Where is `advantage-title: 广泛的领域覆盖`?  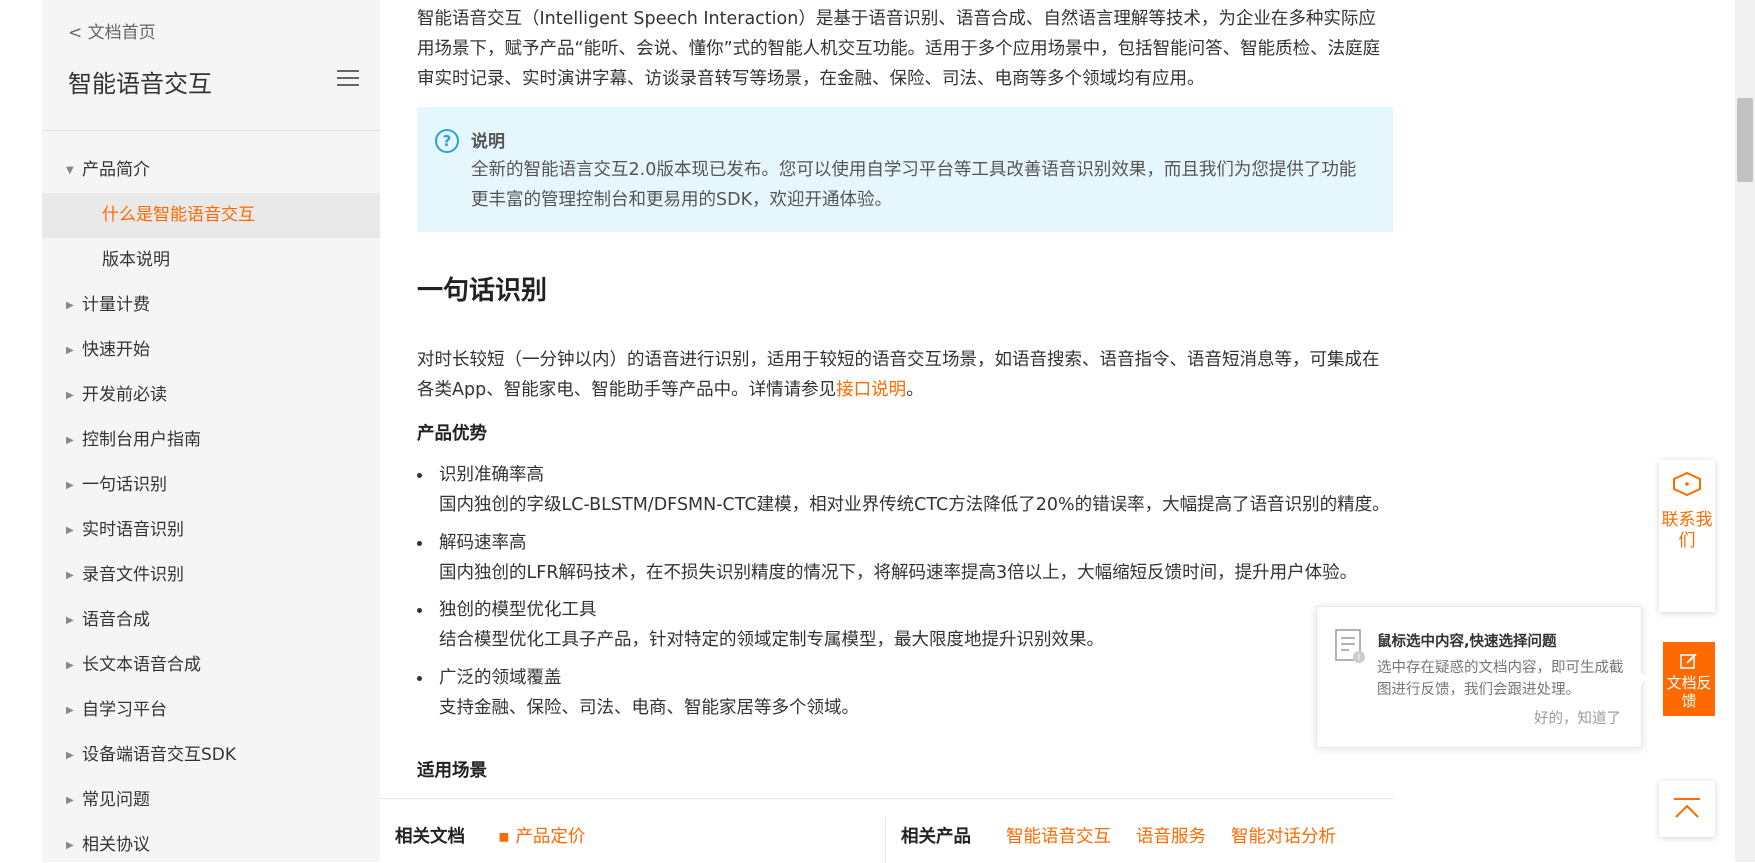 advantage-title: 广泛的领域覆盖 is located at coordinates (500, 677).